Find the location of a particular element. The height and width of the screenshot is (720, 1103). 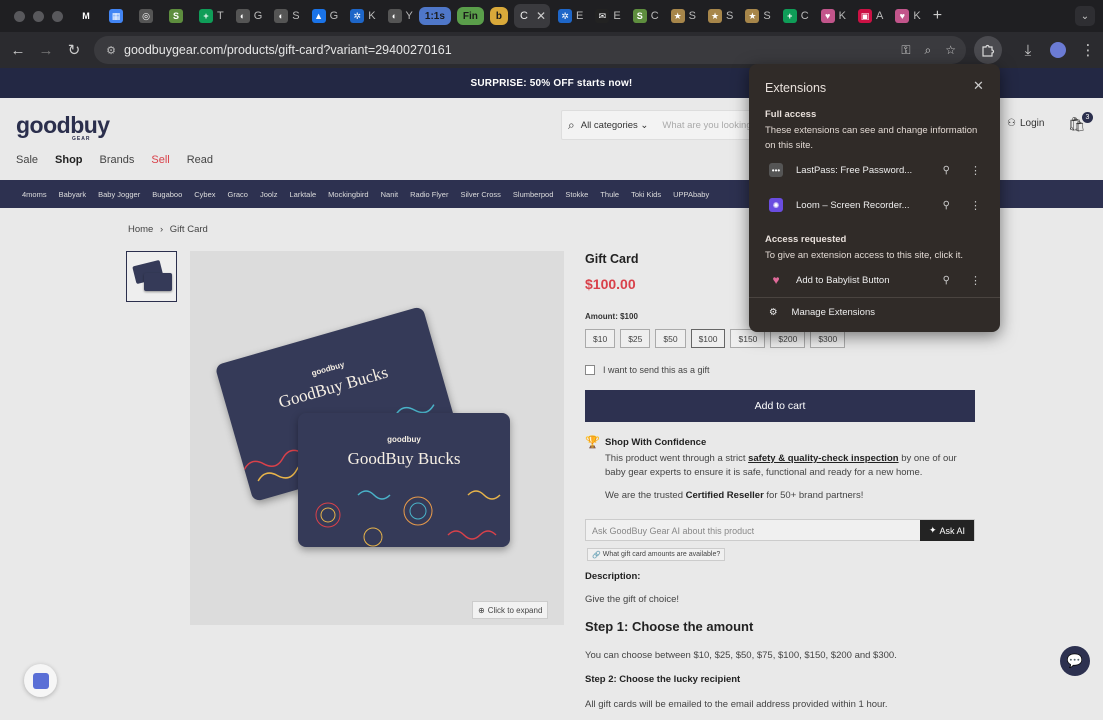

gift-label: I want to send this as a gift is located at coordinates (656, 370).